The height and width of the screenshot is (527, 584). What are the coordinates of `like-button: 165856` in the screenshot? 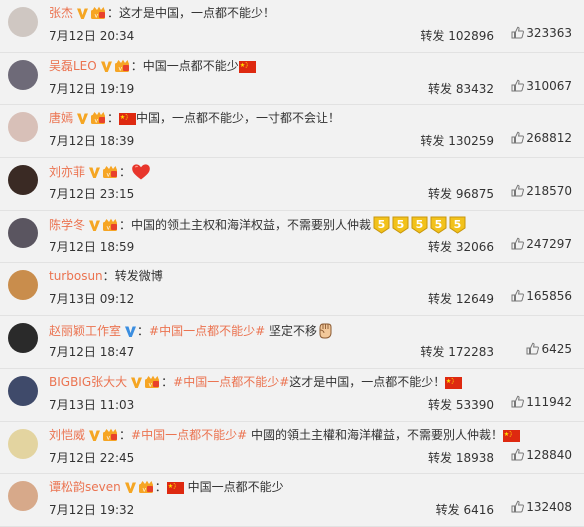 It's located at (541, 296).